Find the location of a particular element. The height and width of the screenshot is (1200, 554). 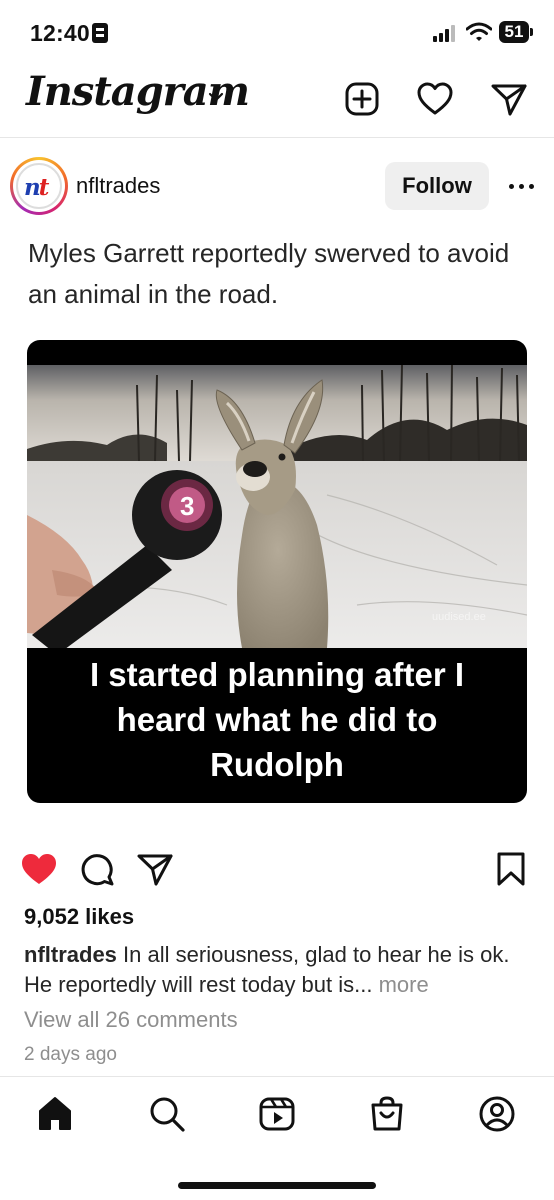

nfltrades-logo-icon: nt is located at coordinates (36, 187).